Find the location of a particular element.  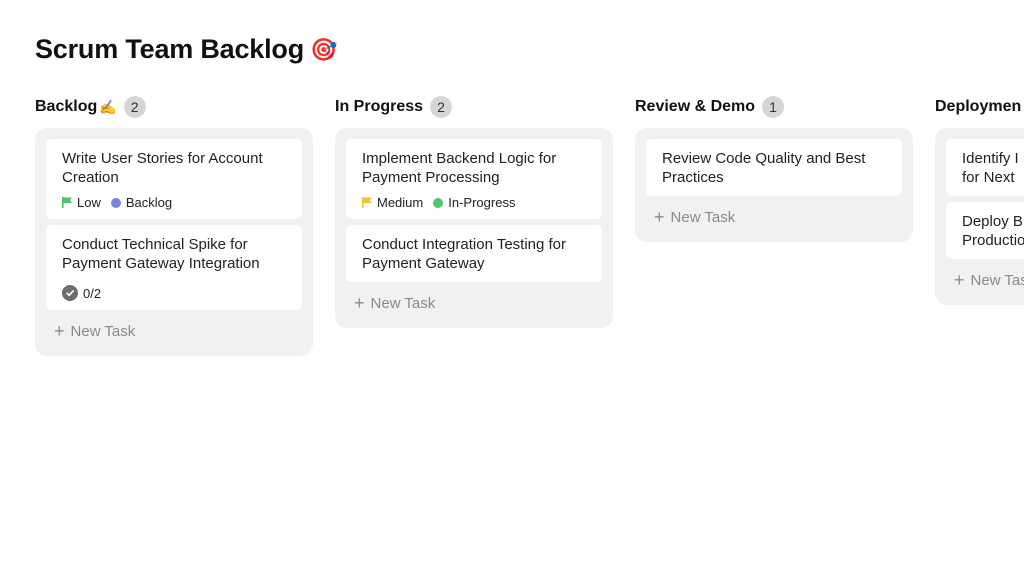

task-meta: 0/2 is located at coordinates (174, 293).